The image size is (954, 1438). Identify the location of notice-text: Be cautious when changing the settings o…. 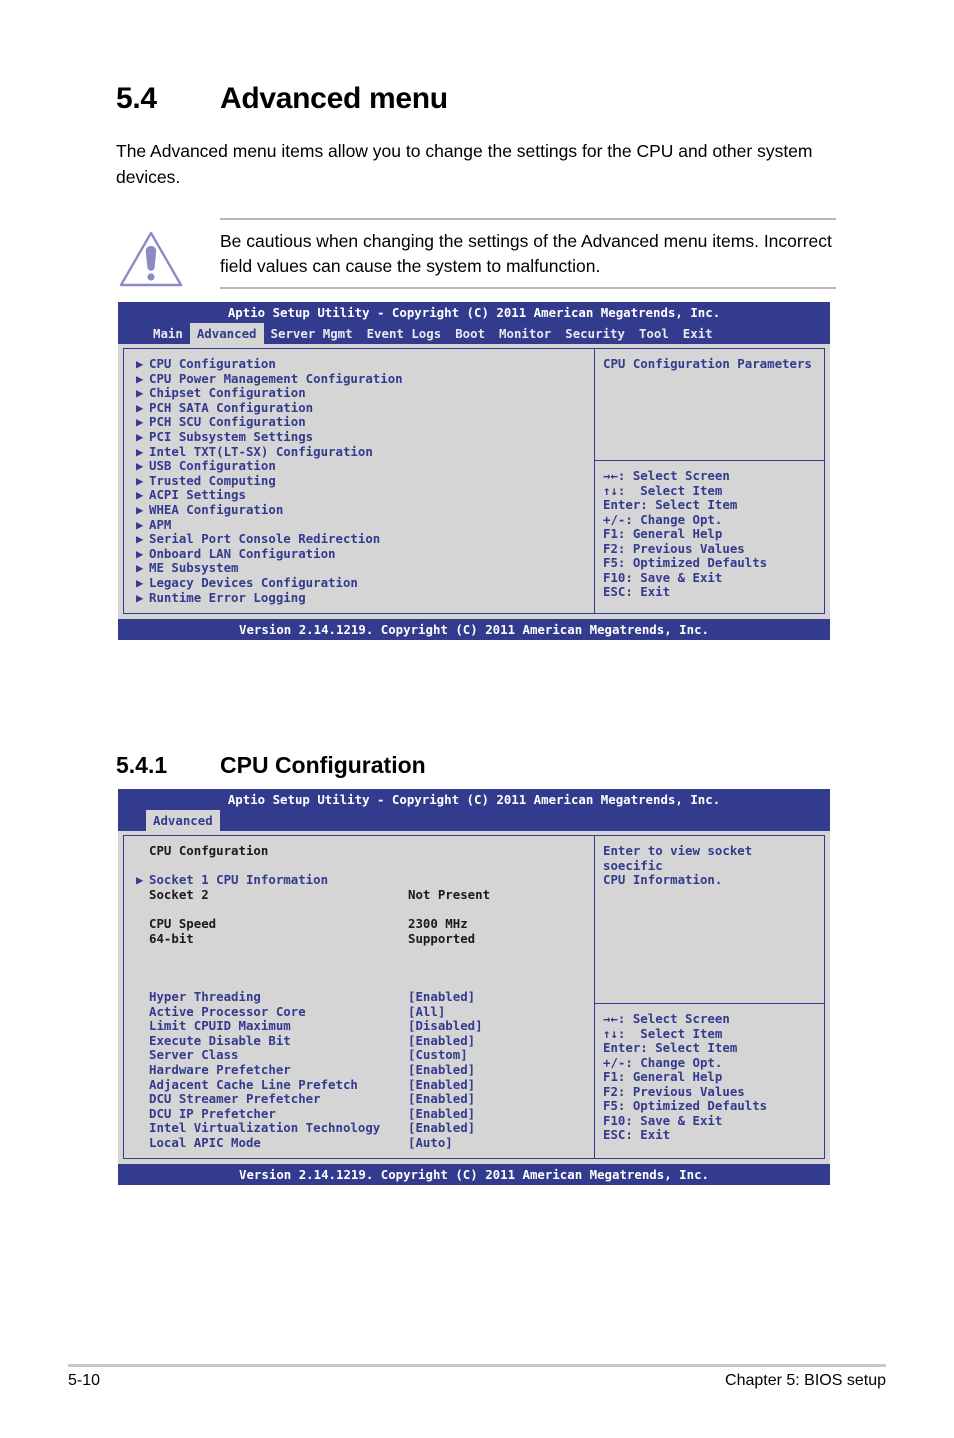
(526, 253).